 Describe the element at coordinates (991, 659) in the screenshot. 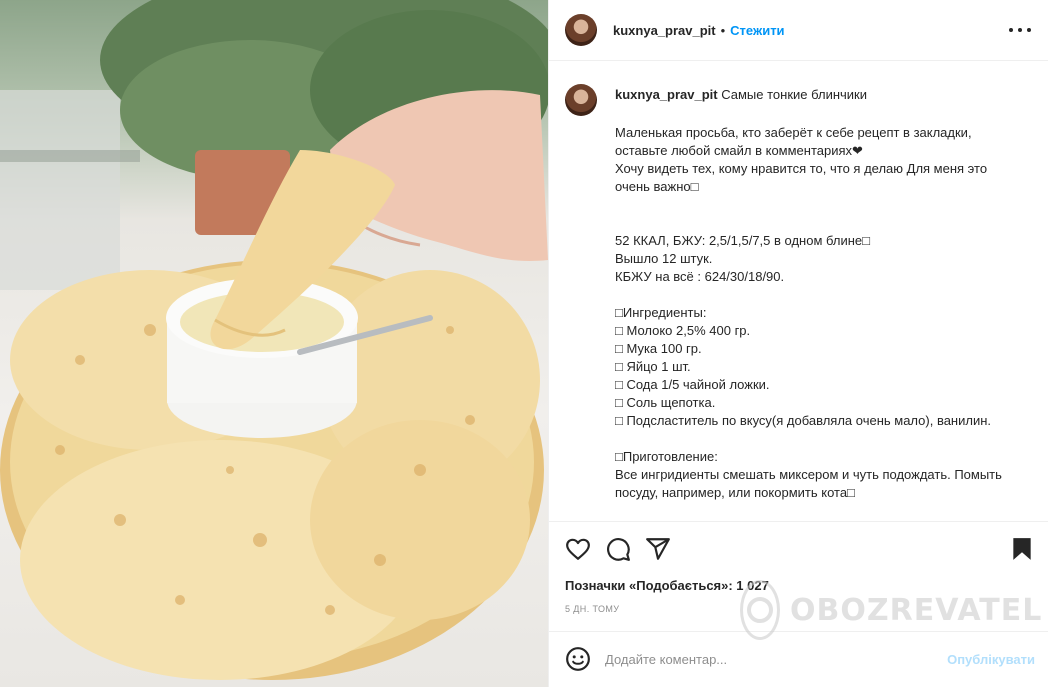

I see `publish-button: Опублікувати` at that location.